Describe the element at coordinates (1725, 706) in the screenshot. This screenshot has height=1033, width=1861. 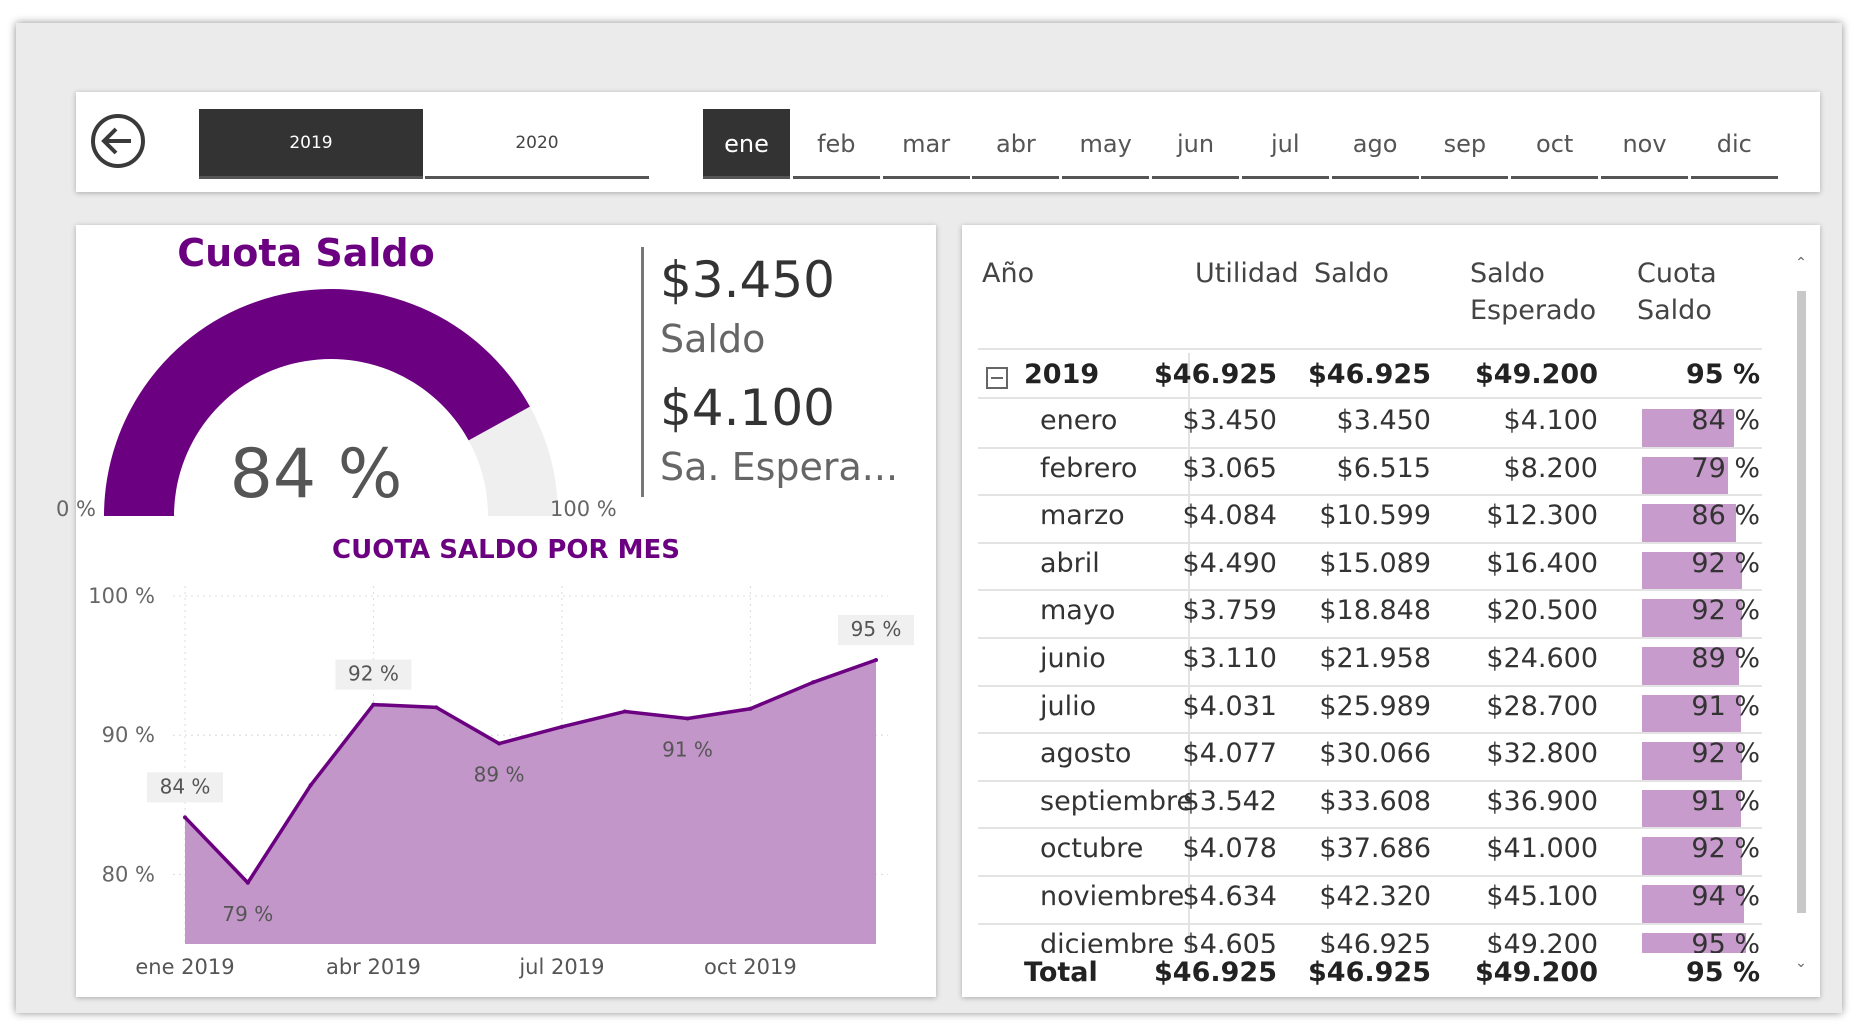
I see `cell-cuota: 91 %` at that location.